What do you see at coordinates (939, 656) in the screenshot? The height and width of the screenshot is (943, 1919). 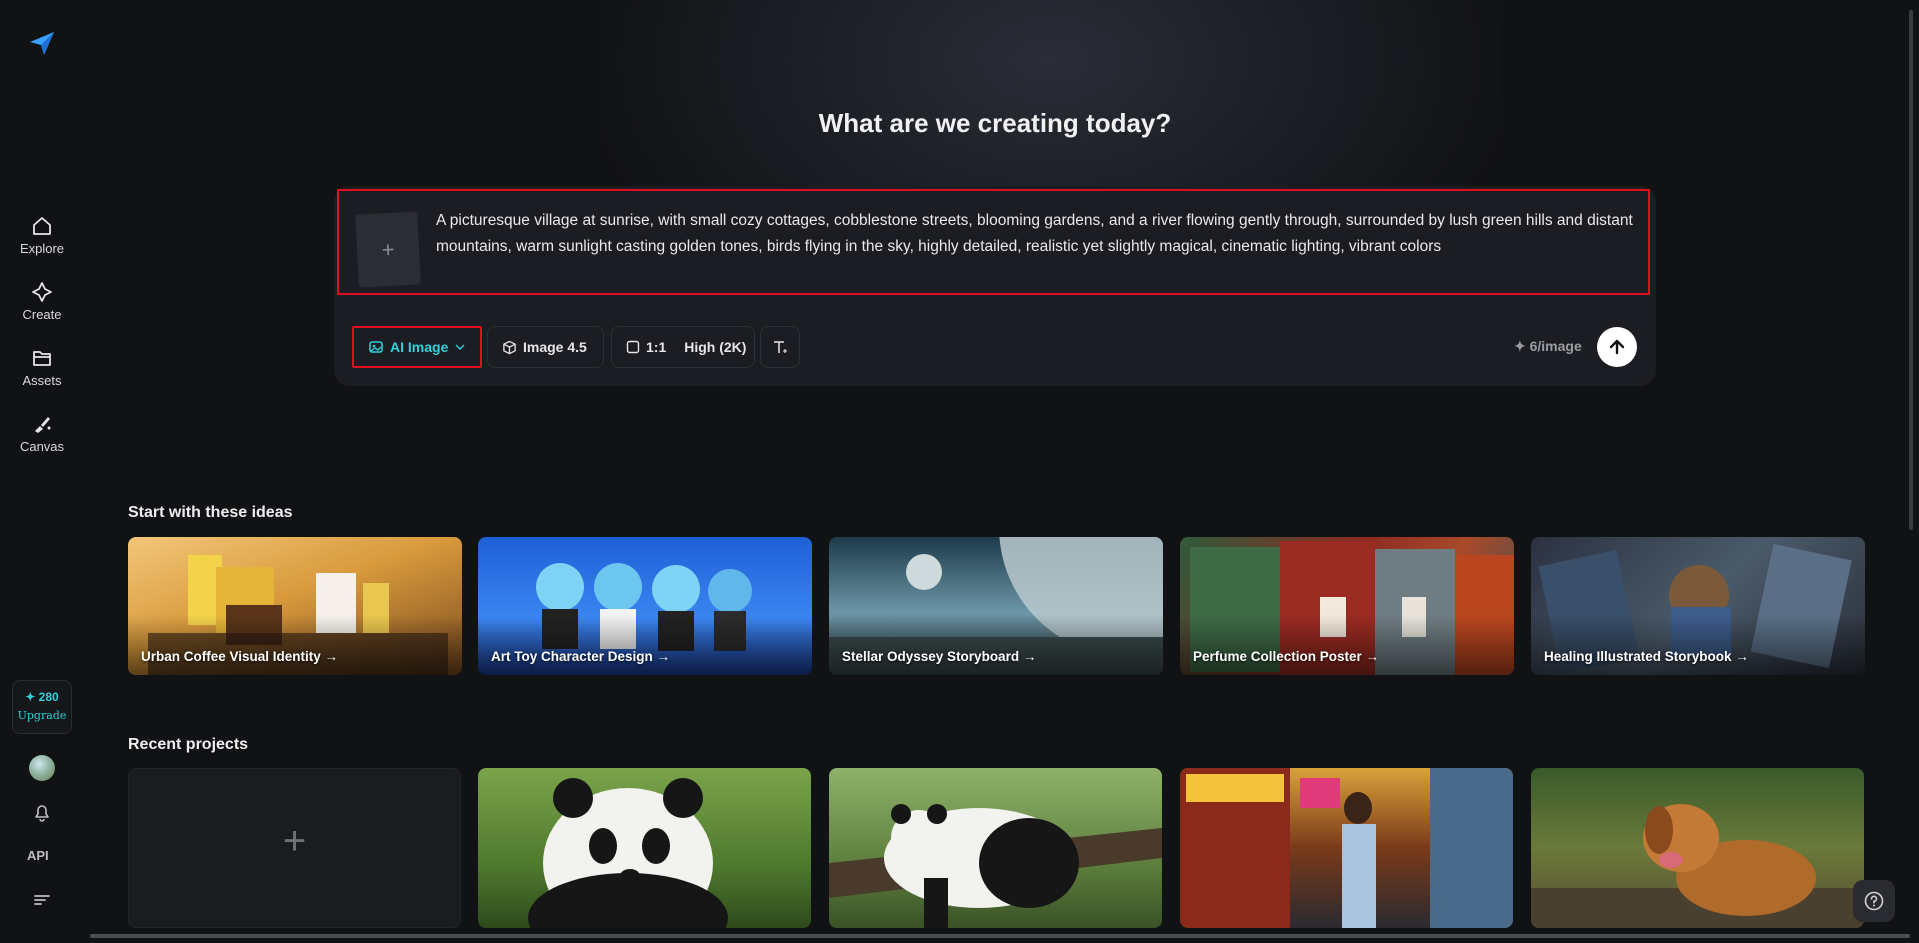 I see `idea-card-label: Stellar Odyssey Storyboard →` at bounding box center [939, 656].